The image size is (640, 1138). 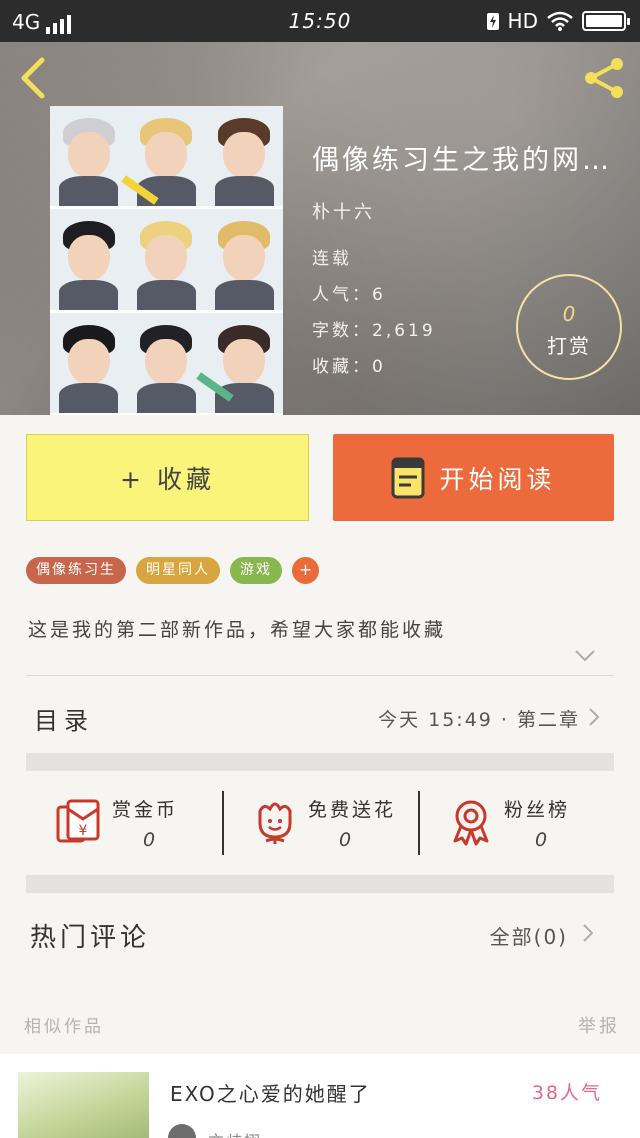 I want to click on divider, so click(x=320, y=675).